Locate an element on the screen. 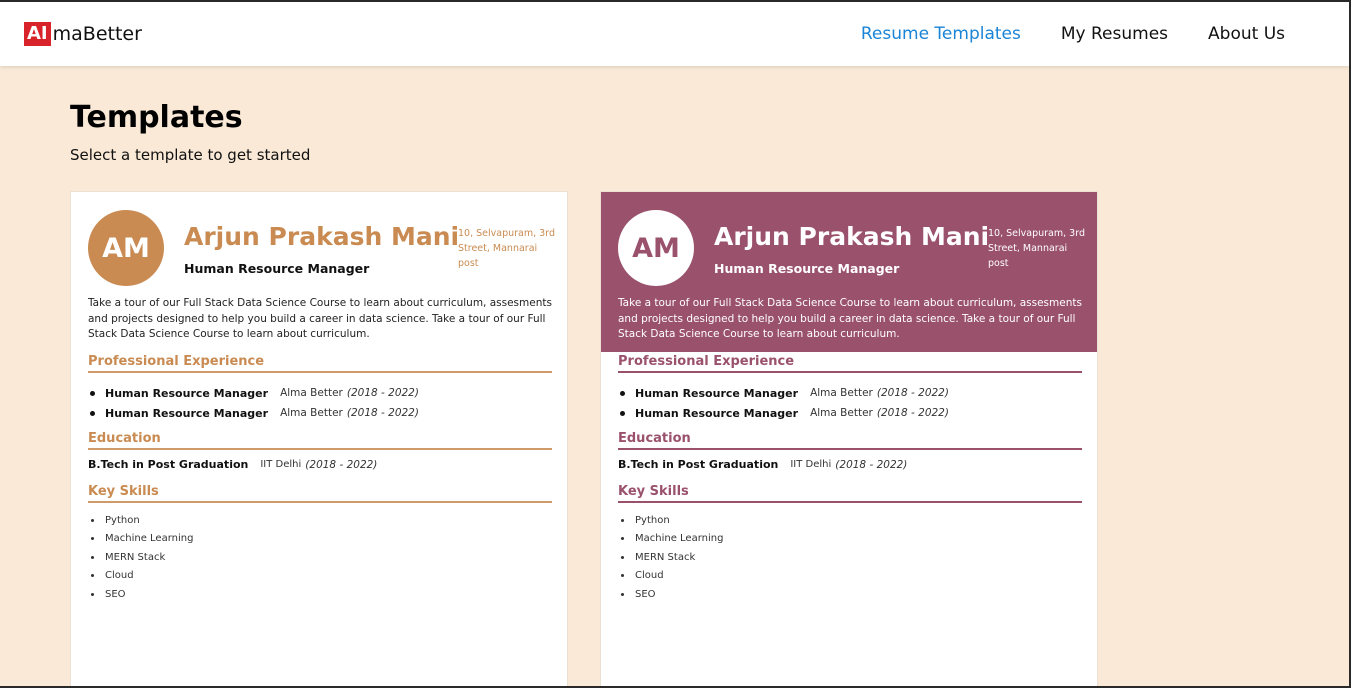 The image size is (1351, 688). nav-my-resumes: My Resumes is located at coordinates (1114, 34).